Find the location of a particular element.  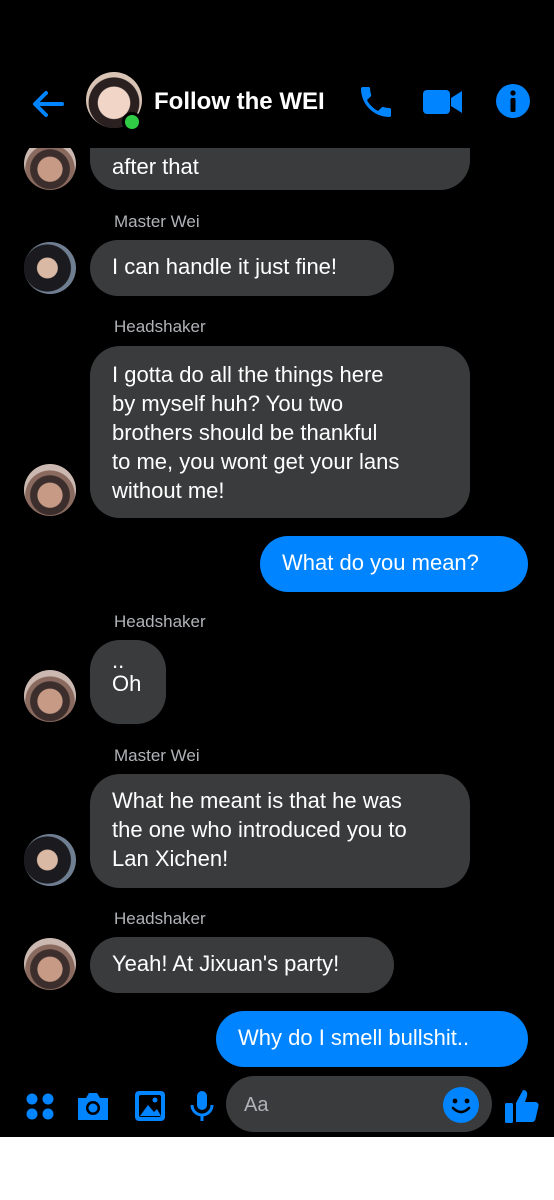

message-text: I can handle it just fine! is located at coordinates (225, 266).